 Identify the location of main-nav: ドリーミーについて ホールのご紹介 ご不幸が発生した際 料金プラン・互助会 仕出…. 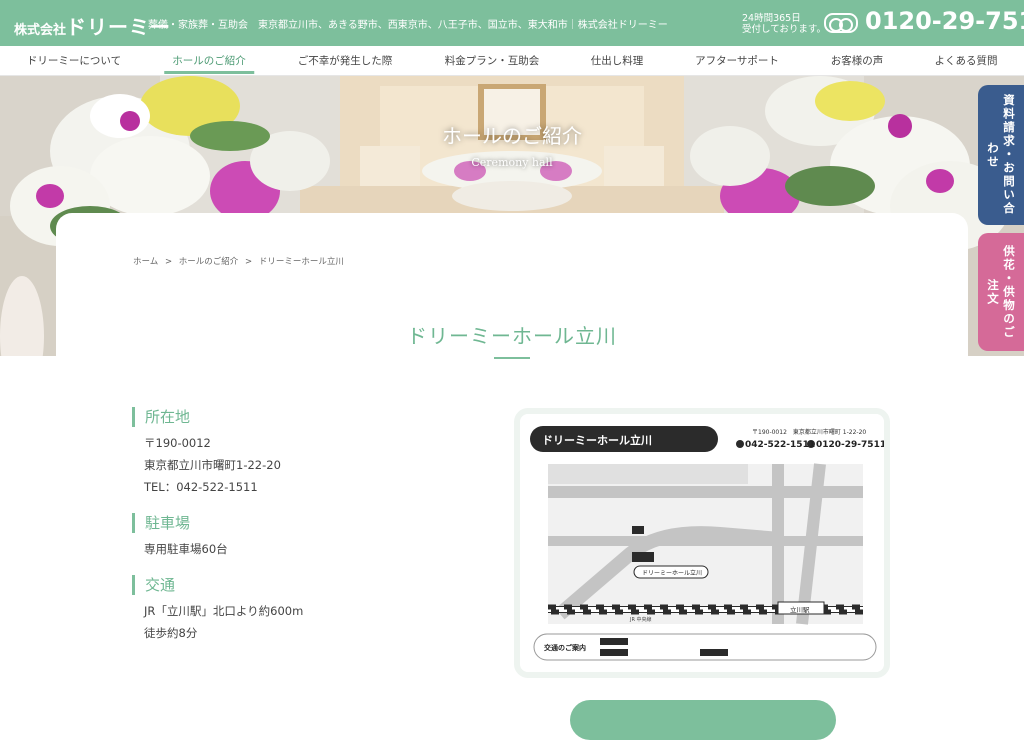
(512, 61).